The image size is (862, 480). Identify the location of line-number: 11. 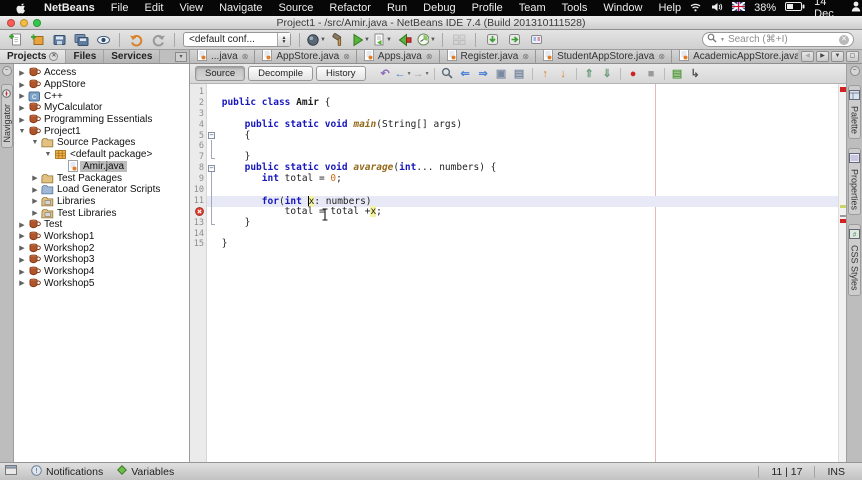
(198, 201).